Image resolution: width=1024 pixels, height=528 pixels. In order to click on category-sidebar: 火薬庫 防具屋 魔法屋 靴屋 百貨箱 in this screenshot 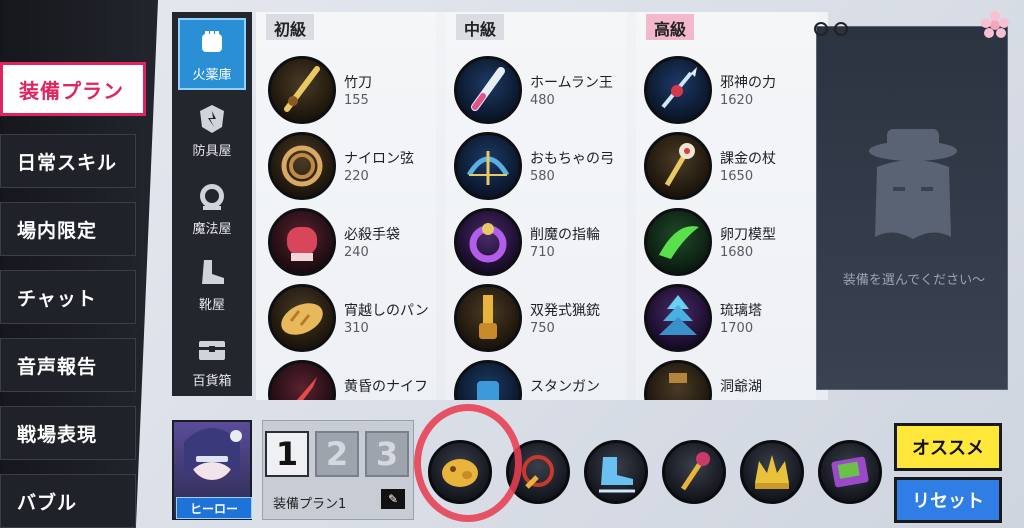, I will do `click(212, 204)`.